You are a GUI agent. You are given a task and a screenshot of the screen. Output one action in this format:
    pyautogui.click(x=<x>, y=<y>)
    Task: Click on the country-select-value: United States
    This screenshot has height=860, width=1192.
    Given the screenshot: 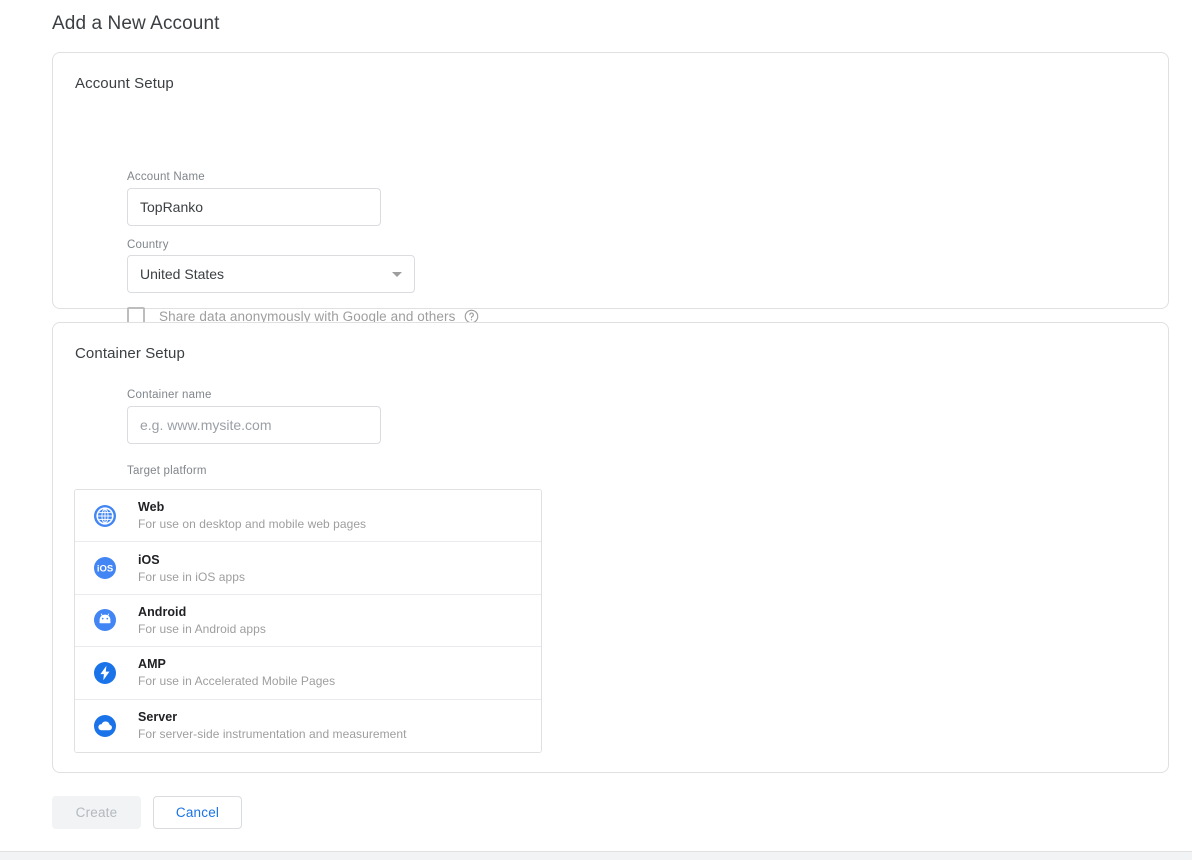 What is the action you would take?
    pyautogui.click(x=182, y=274)
    